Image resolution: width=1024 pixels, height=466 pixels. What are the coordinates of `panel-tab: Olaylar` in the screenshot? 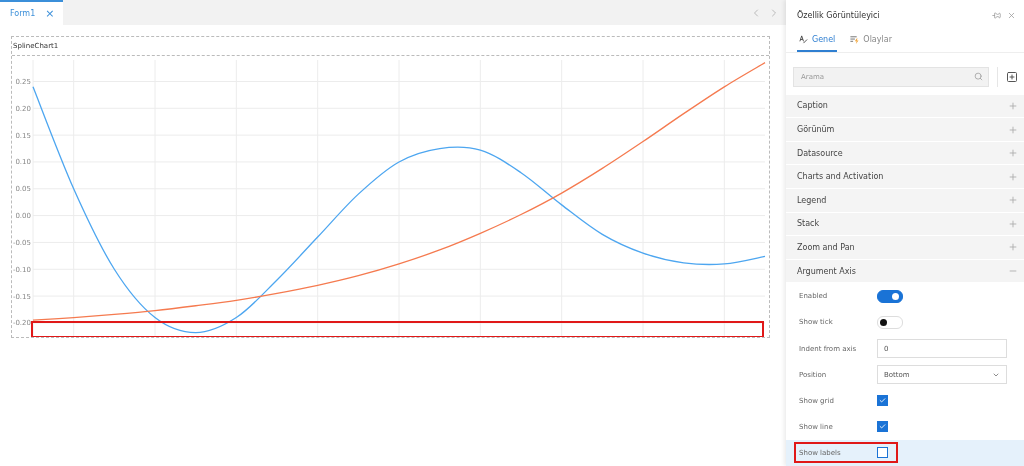 It's located at (870, 41).